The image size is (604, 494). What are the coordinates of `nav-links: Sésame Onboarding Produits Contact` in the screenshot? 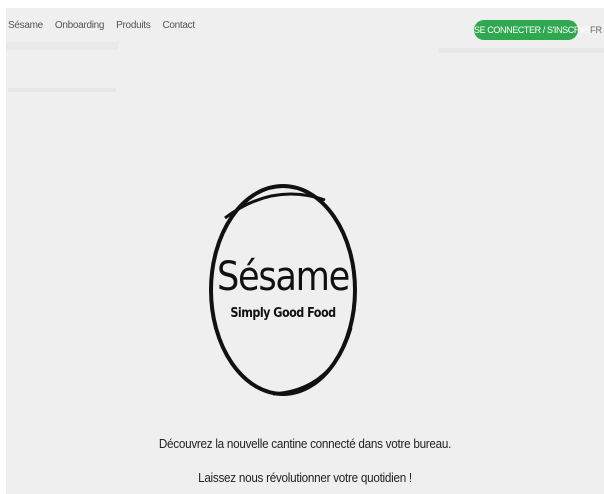 It's located at (101, 25).